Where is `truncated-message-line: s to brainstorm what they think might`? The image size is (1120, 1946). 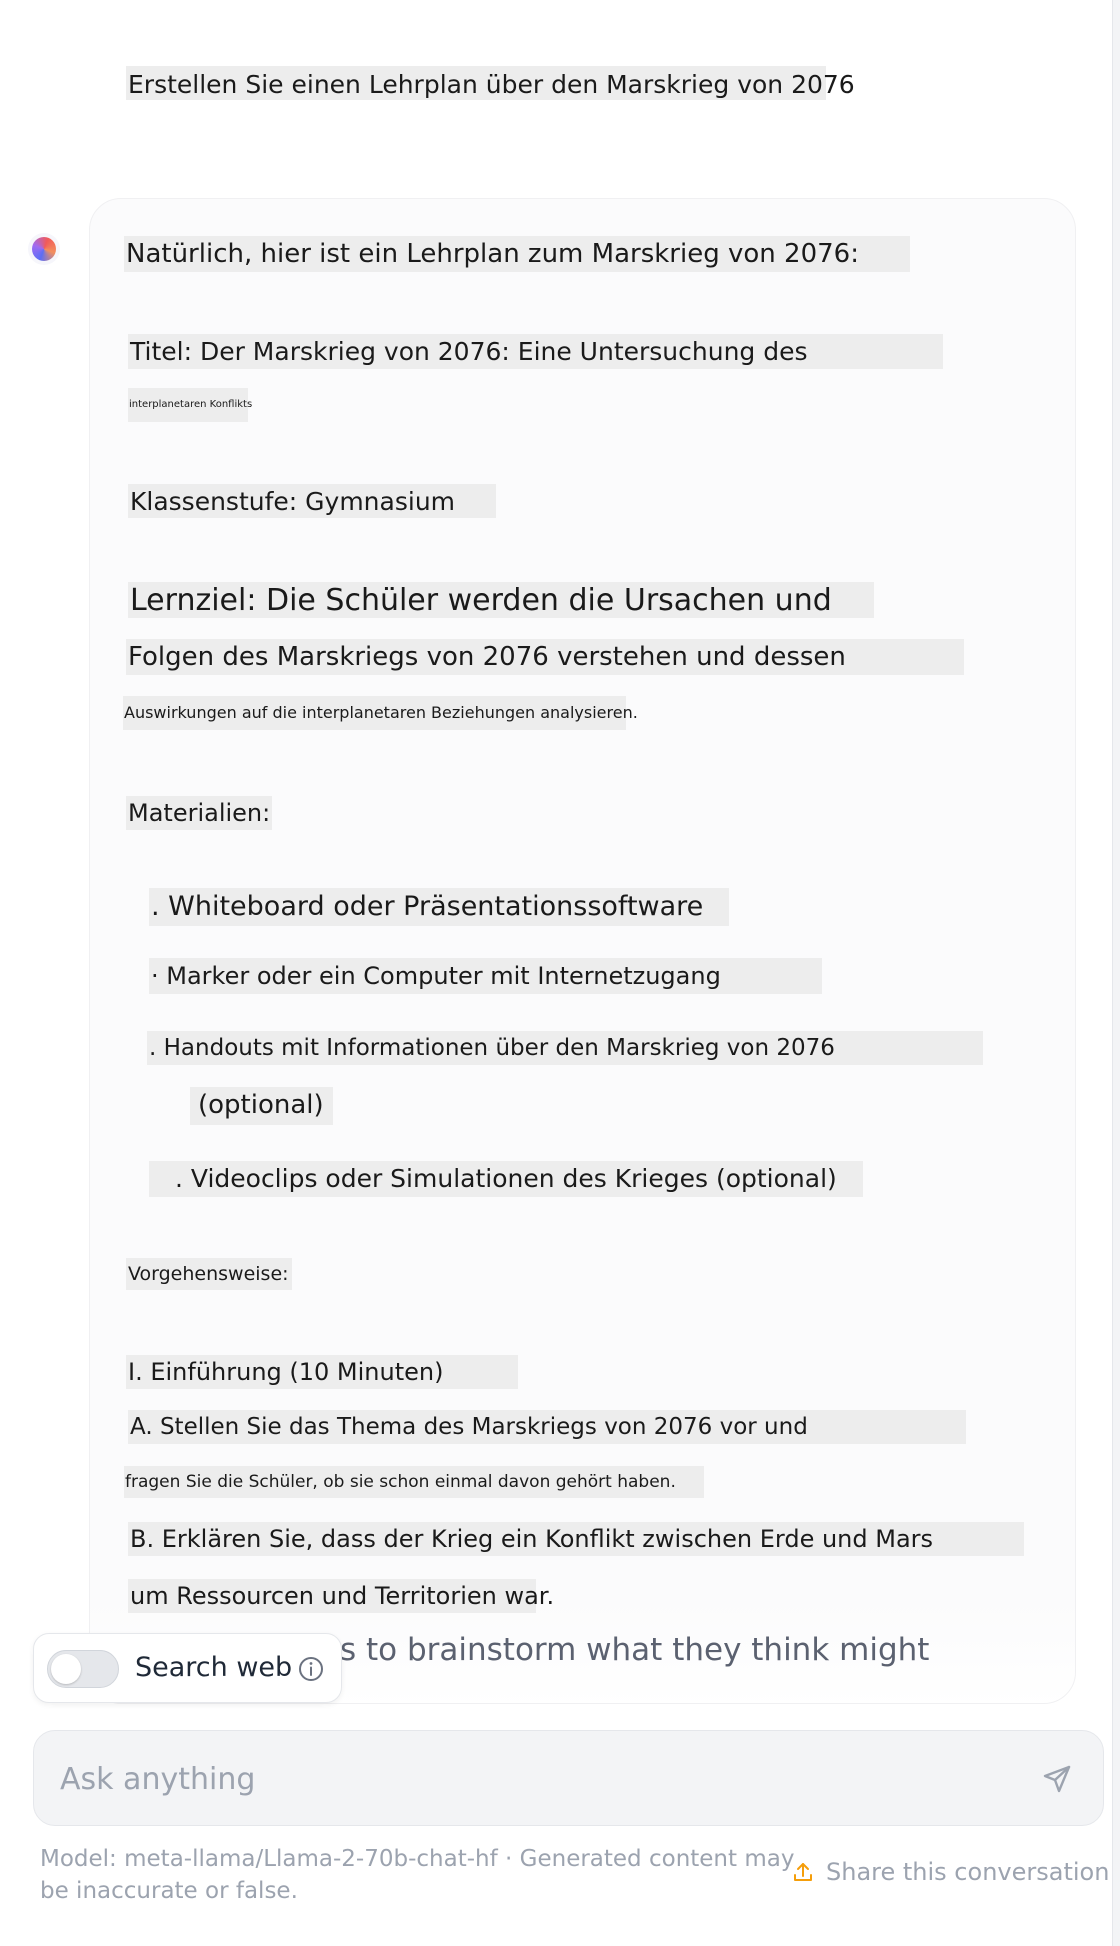 truncated-message-line: s to brainstorm what they think might is located at coordinates (635, 1650).